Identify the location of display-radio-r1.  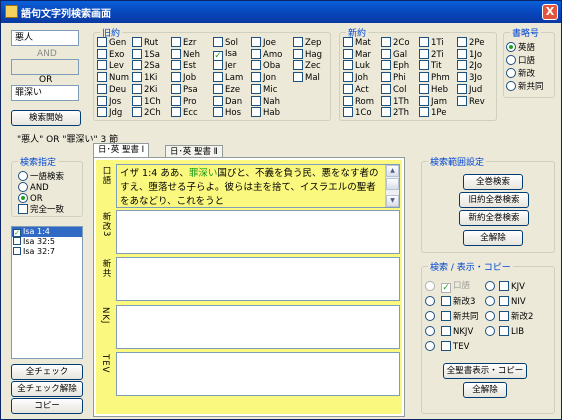
(491, 302).